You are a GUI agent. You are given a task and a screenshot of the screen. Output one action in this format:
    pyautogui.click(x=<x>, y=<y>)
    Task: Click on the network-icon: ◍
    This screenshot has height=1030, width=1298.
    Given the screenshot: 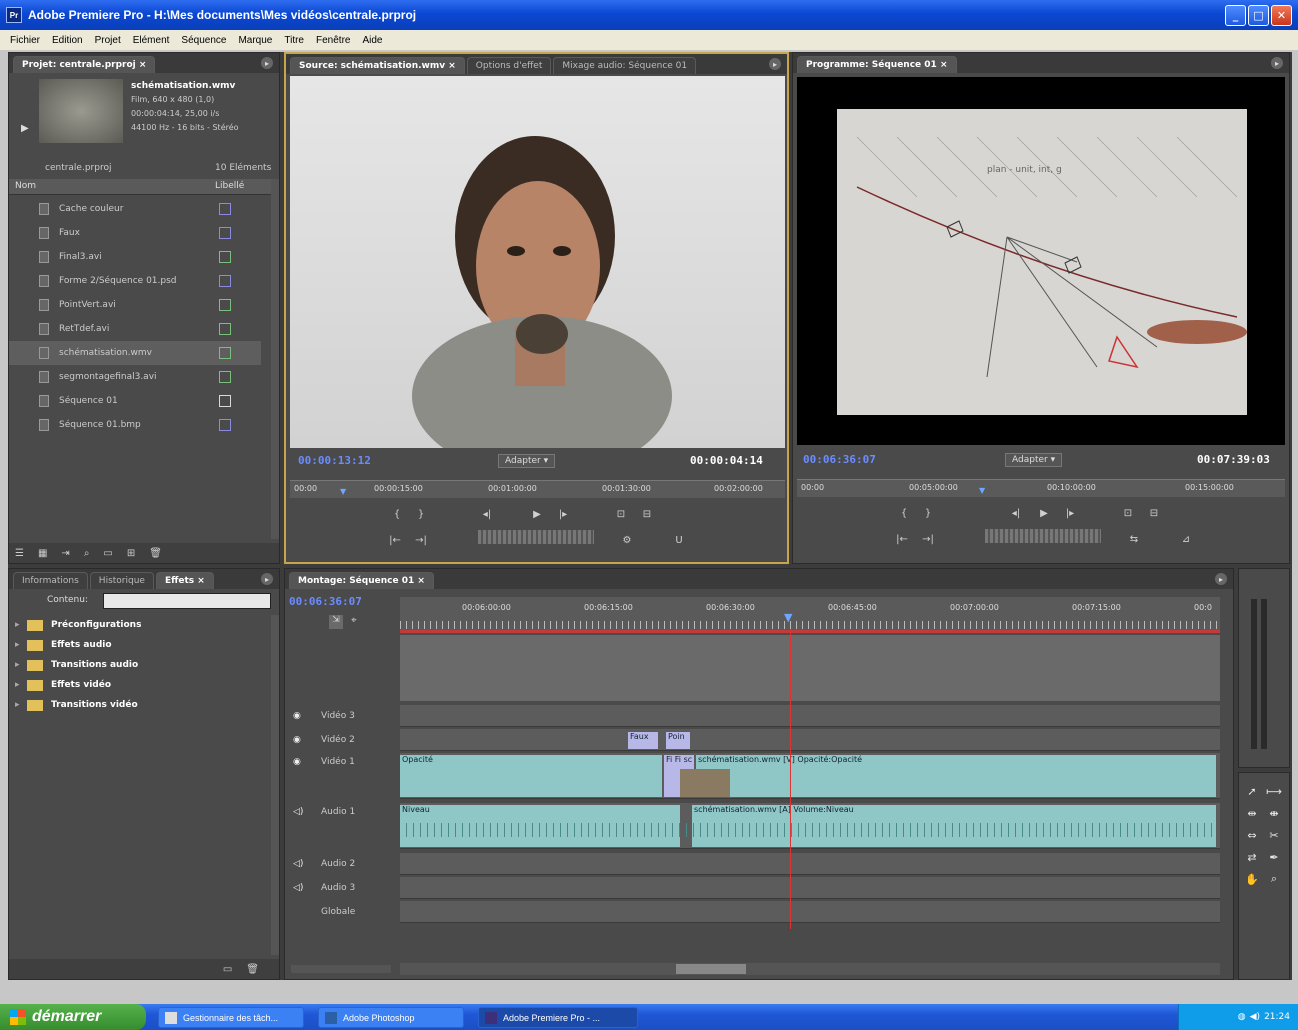 What is the action you would take?
    pyautogui.click(x=1242, y=1017)
    